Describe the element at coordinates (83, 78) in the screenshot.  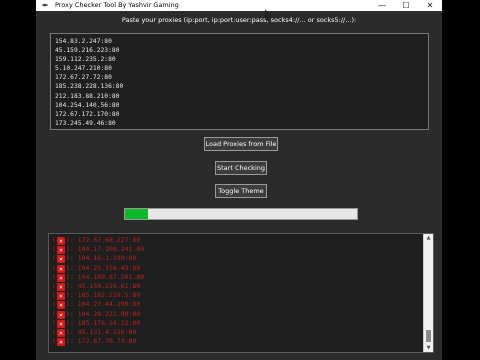
I see `proxy-line: 172.67.27.72:80` at that location.